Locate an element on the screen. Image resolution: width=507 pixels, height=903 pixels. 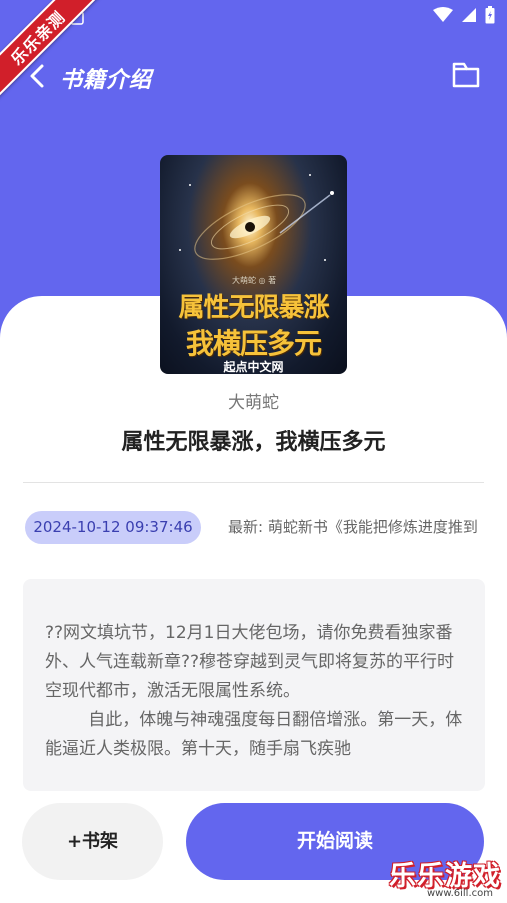
folder-button is located at coordinates (466, 75).